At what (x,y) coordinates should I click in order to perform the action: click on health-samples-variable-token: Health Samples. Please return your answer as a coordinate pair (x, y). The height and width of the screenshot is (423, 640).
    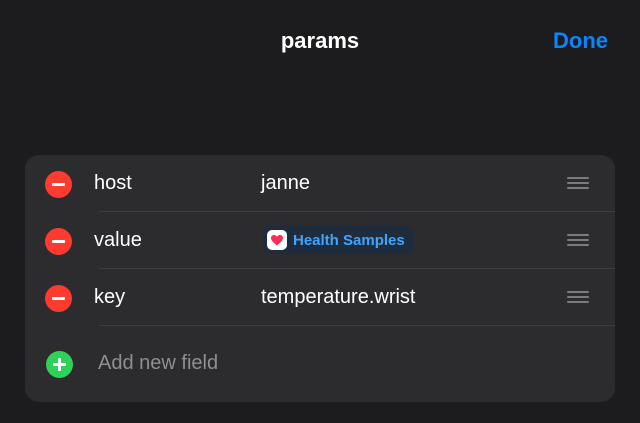
    Looking at the image, I should click on (338, 240).